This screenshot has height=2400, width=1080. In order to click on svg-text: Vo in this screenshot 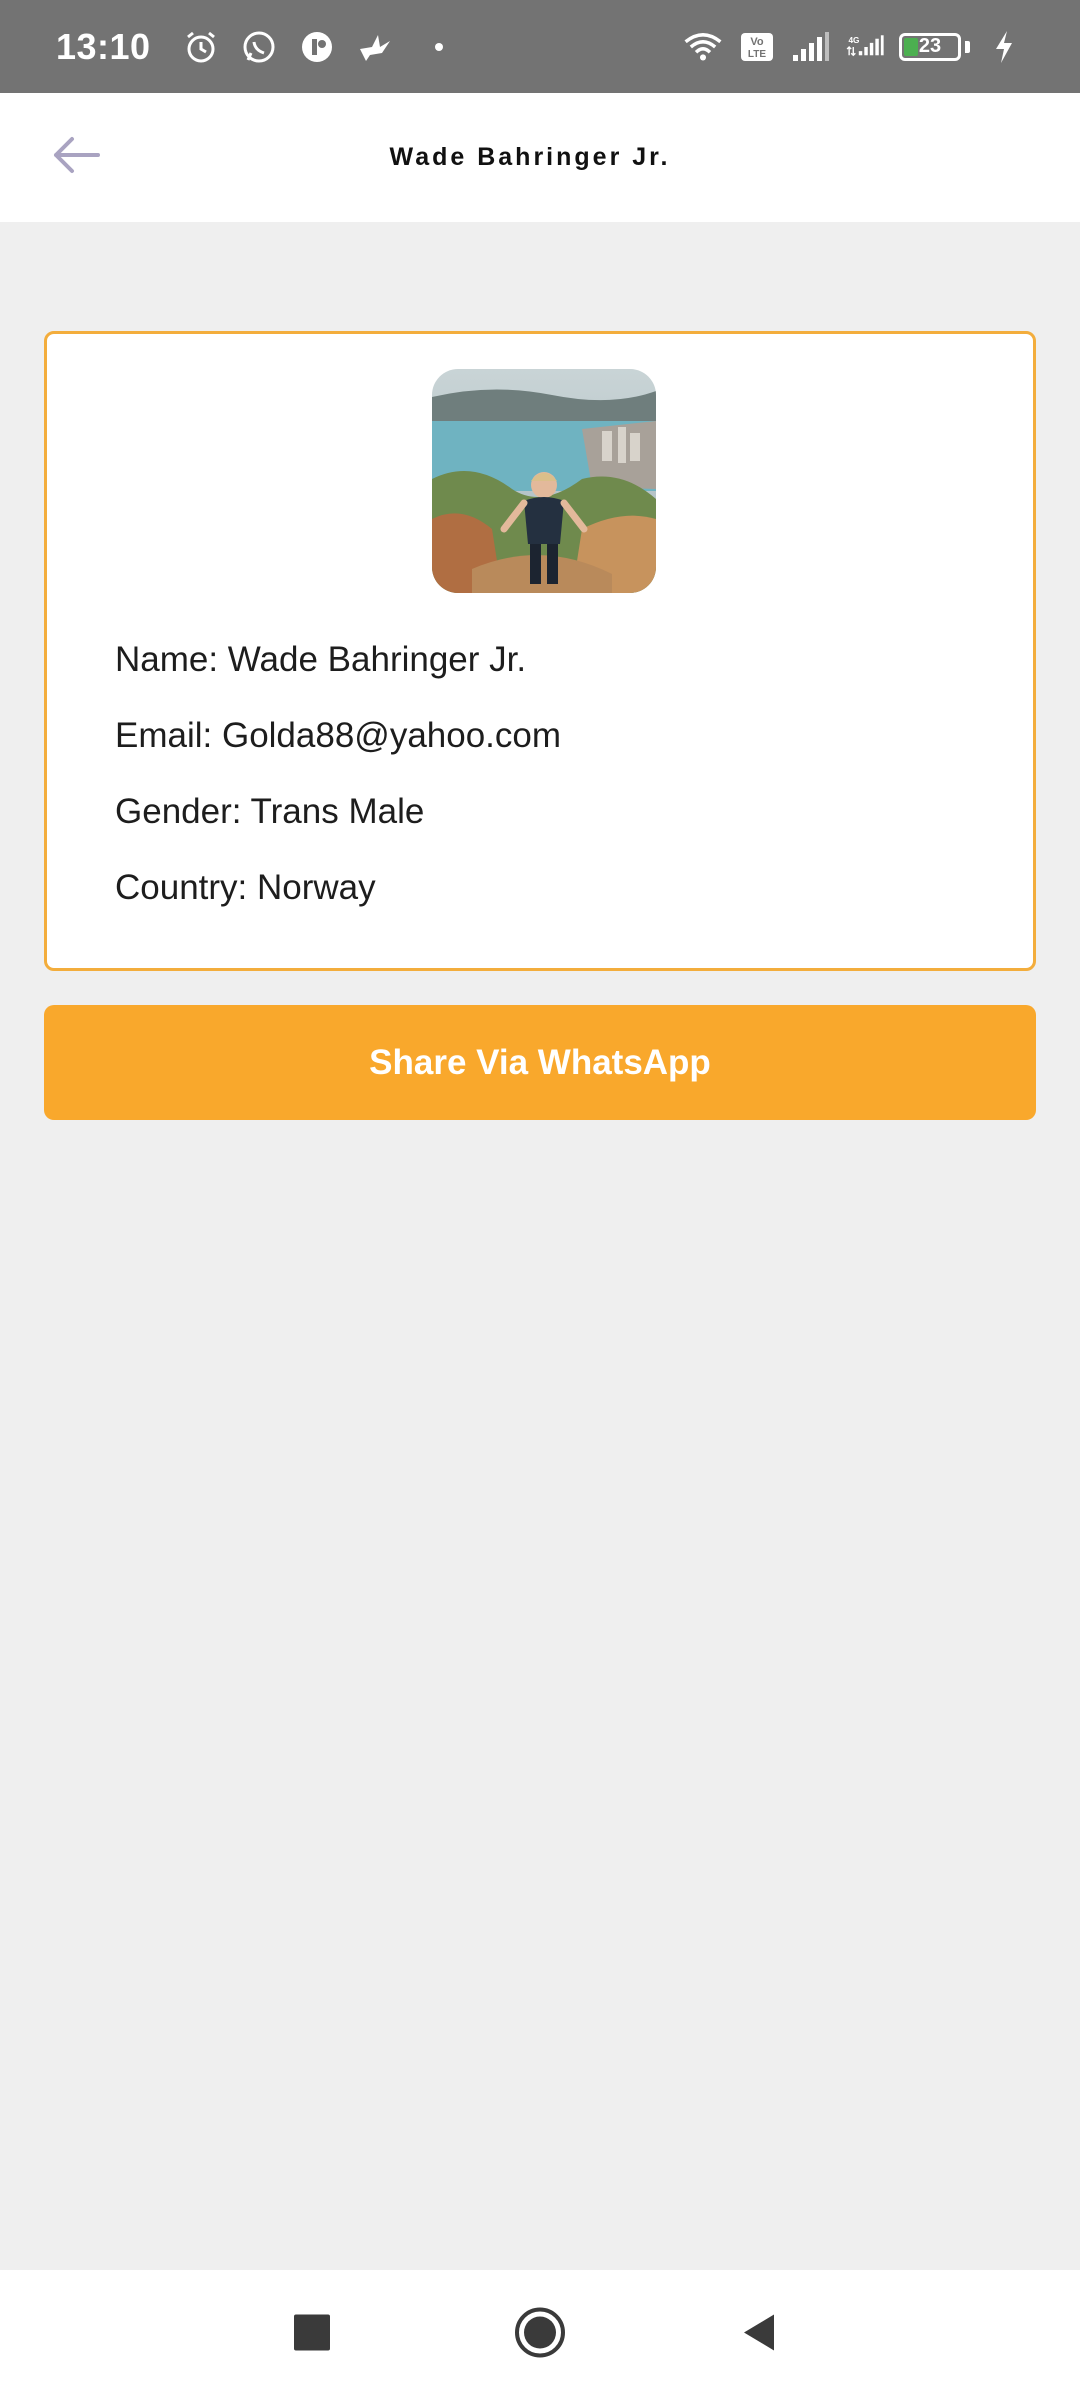, I will do `click(757, 42)`.